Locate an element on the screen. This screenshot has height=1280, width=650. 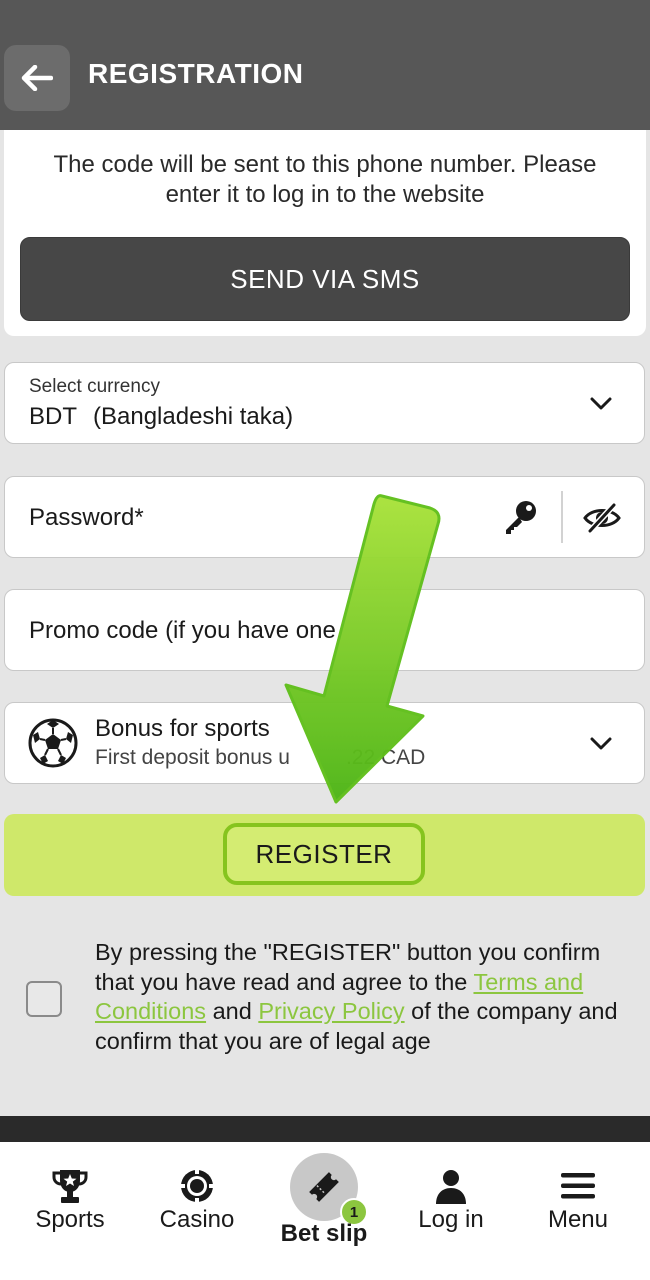
nav-label-sports: Sports is located at coordinates (70, 1219).